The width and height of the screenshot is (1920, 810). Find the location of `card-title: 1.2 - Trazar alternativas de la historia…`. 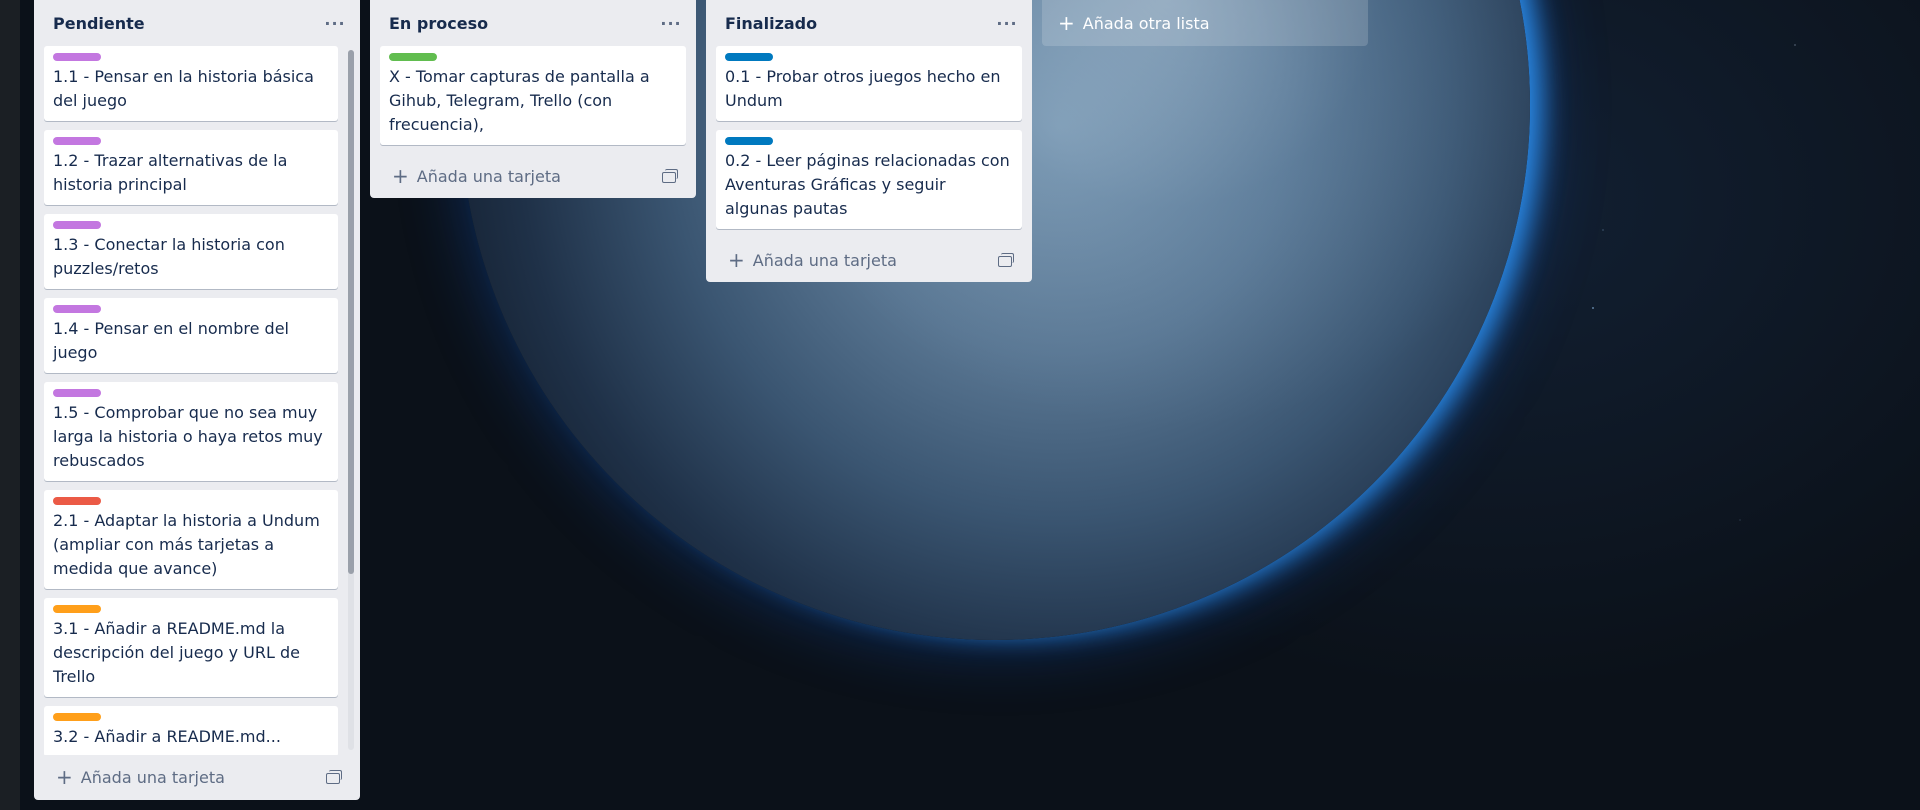

card-title: 1.2 - Trazar alternativas de la historia… is located at coordinates (170, 172).